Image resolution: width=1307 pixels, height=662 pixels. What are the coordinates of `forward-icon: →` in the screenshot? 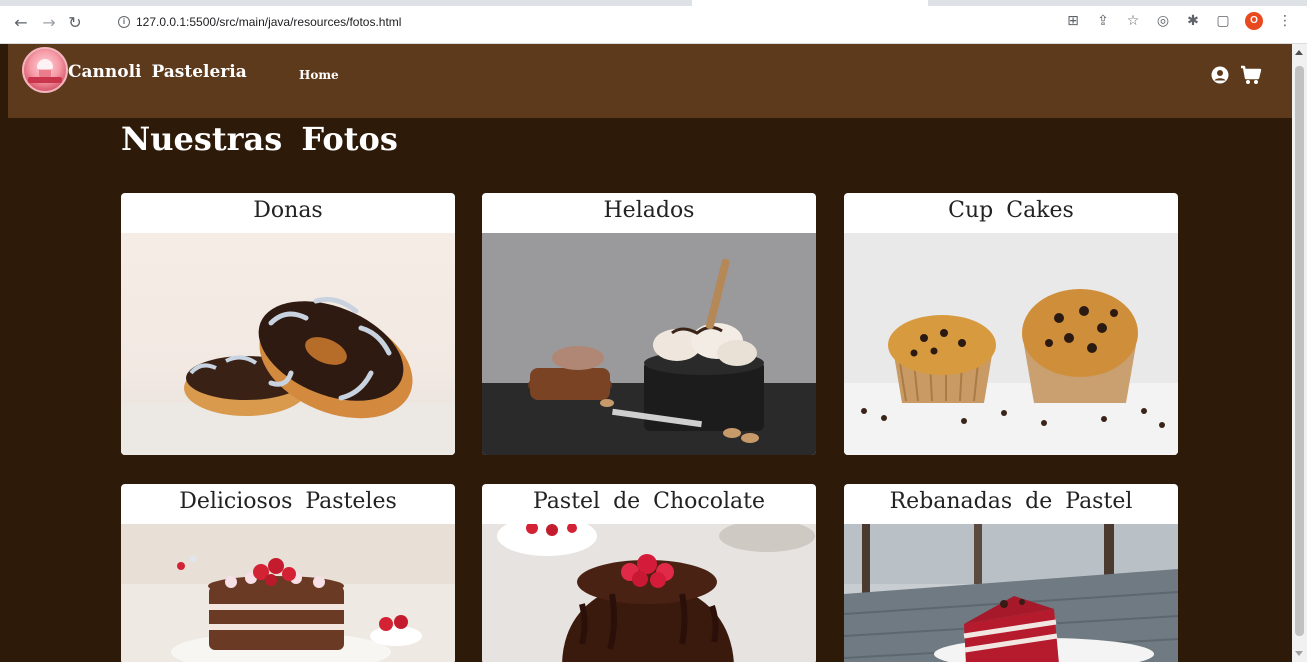 It's located at (49, 23).